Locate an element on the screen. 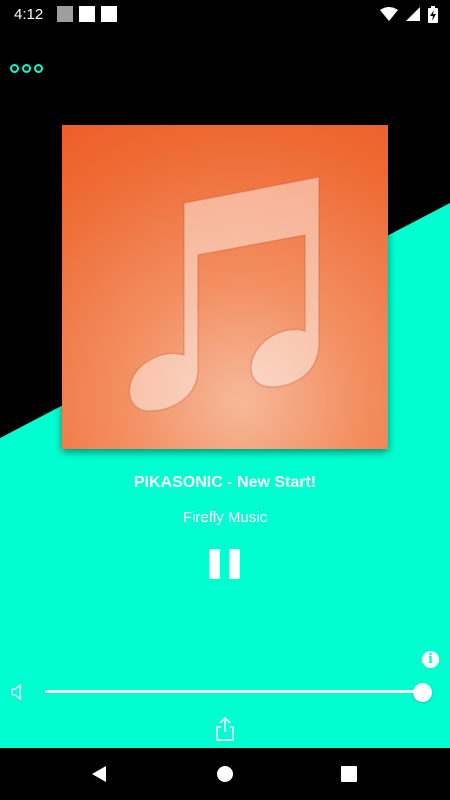 The width and height of the screenshot is (450, 800). volume-icon is located at coordinates (16, 692).